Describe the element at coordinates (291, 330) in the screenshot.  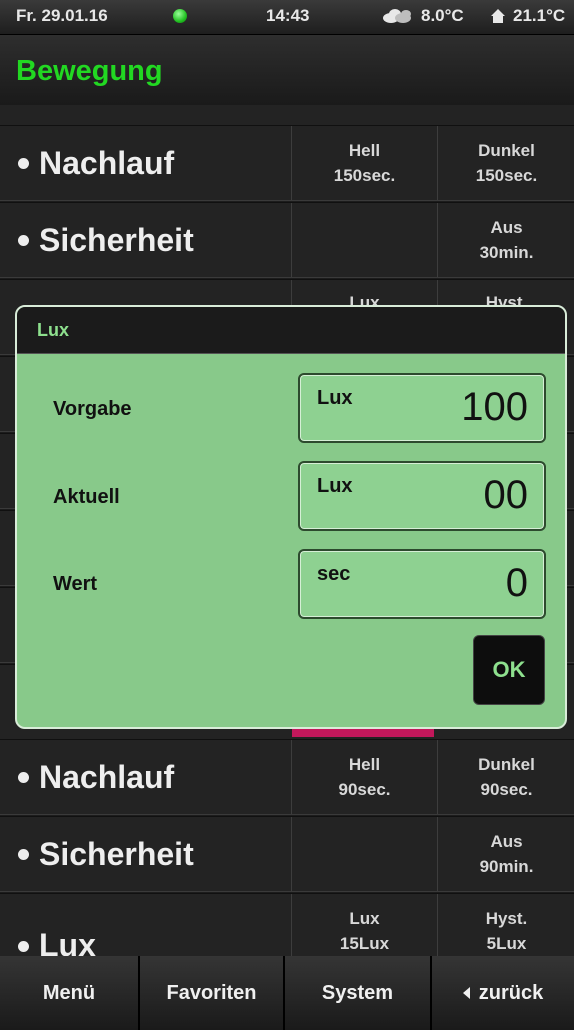
I see `dialog-header: Lux` at that location.